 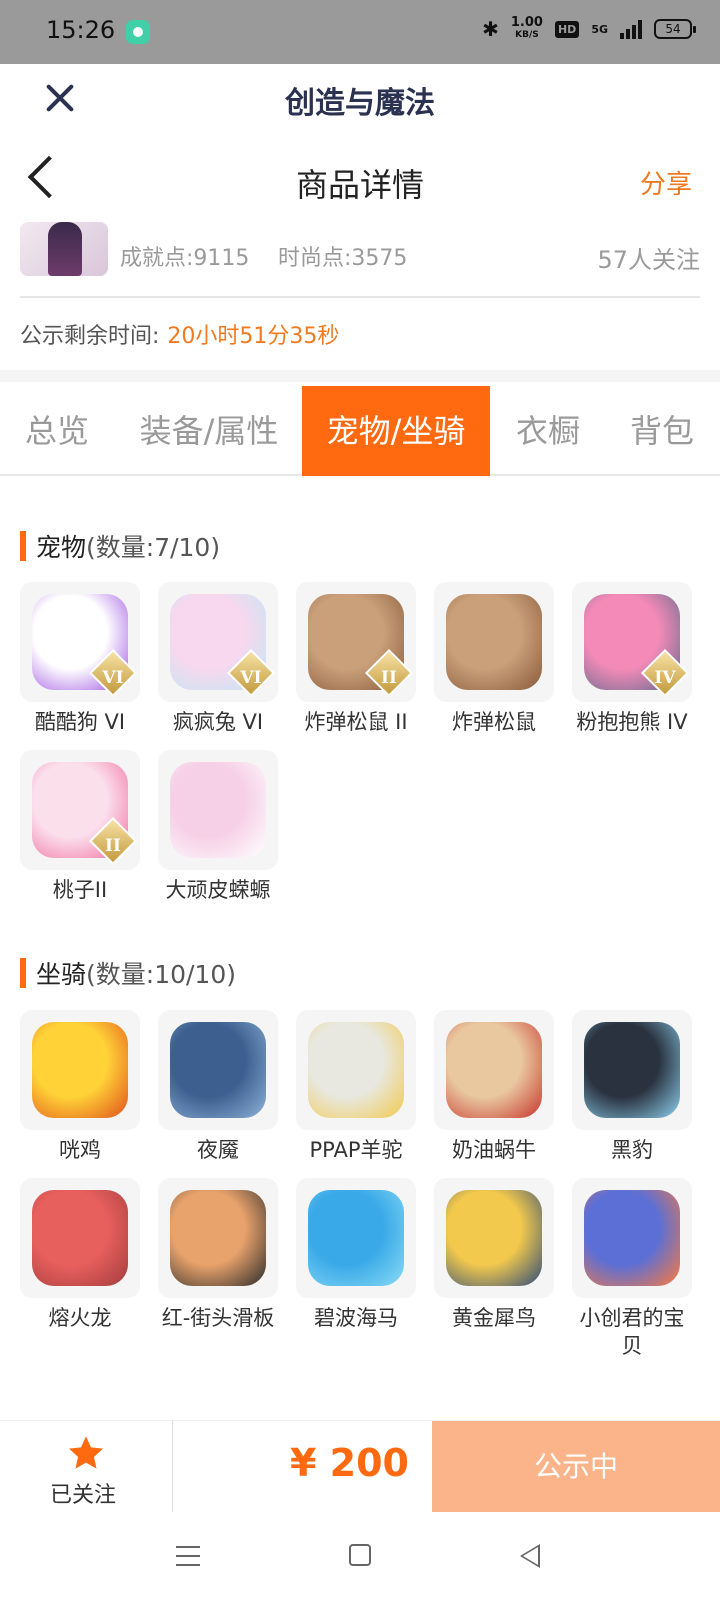 I want to click on mount-name: 黑豹, so click(x=632, y=1150).